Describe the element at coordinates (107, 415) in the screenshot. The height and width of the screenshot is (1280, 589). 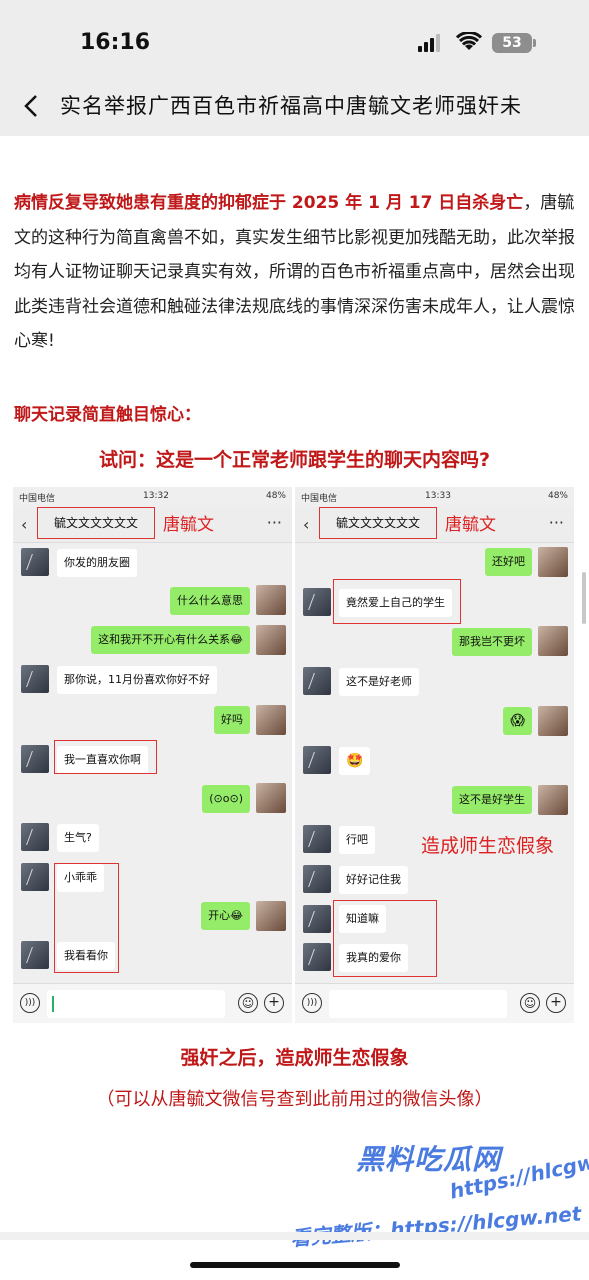
I see `section-heading: 聊天记录简直触目惊心：` at that location.